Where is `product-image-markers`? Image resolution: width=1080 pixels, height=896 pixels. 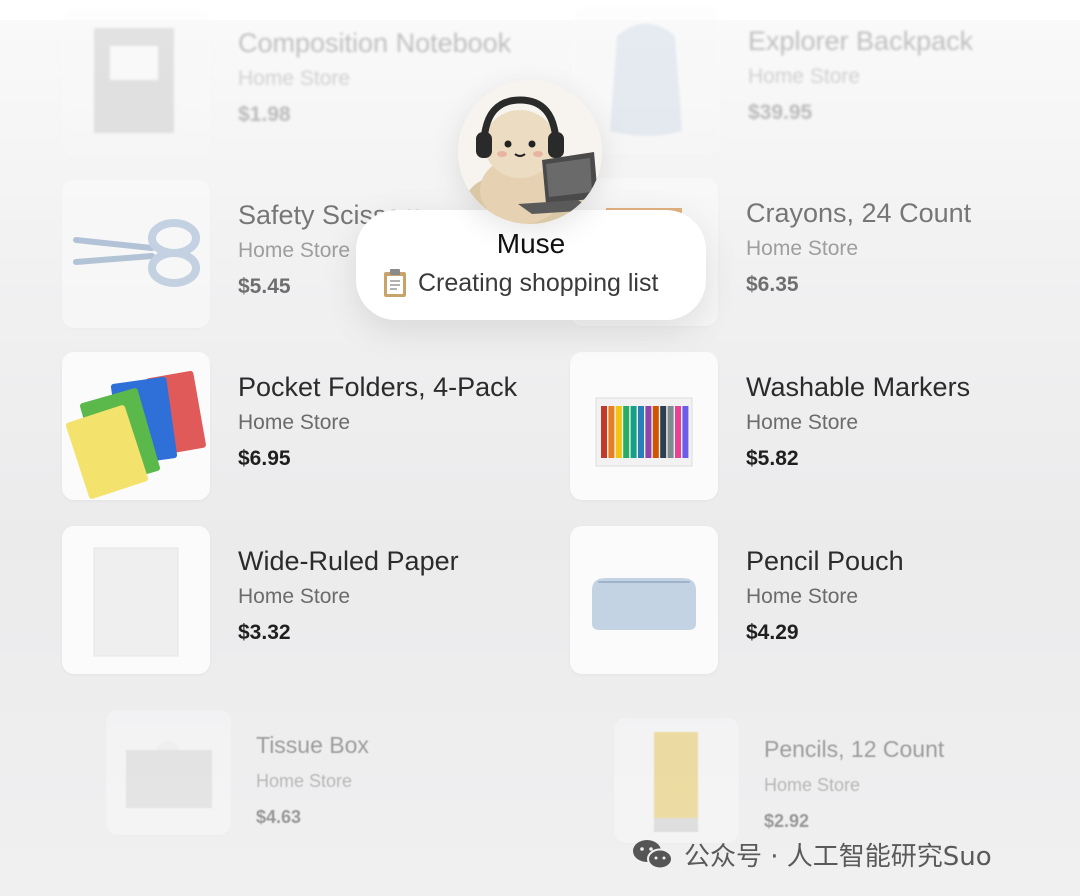
product-image-markers is located at coordinates (644, 426).